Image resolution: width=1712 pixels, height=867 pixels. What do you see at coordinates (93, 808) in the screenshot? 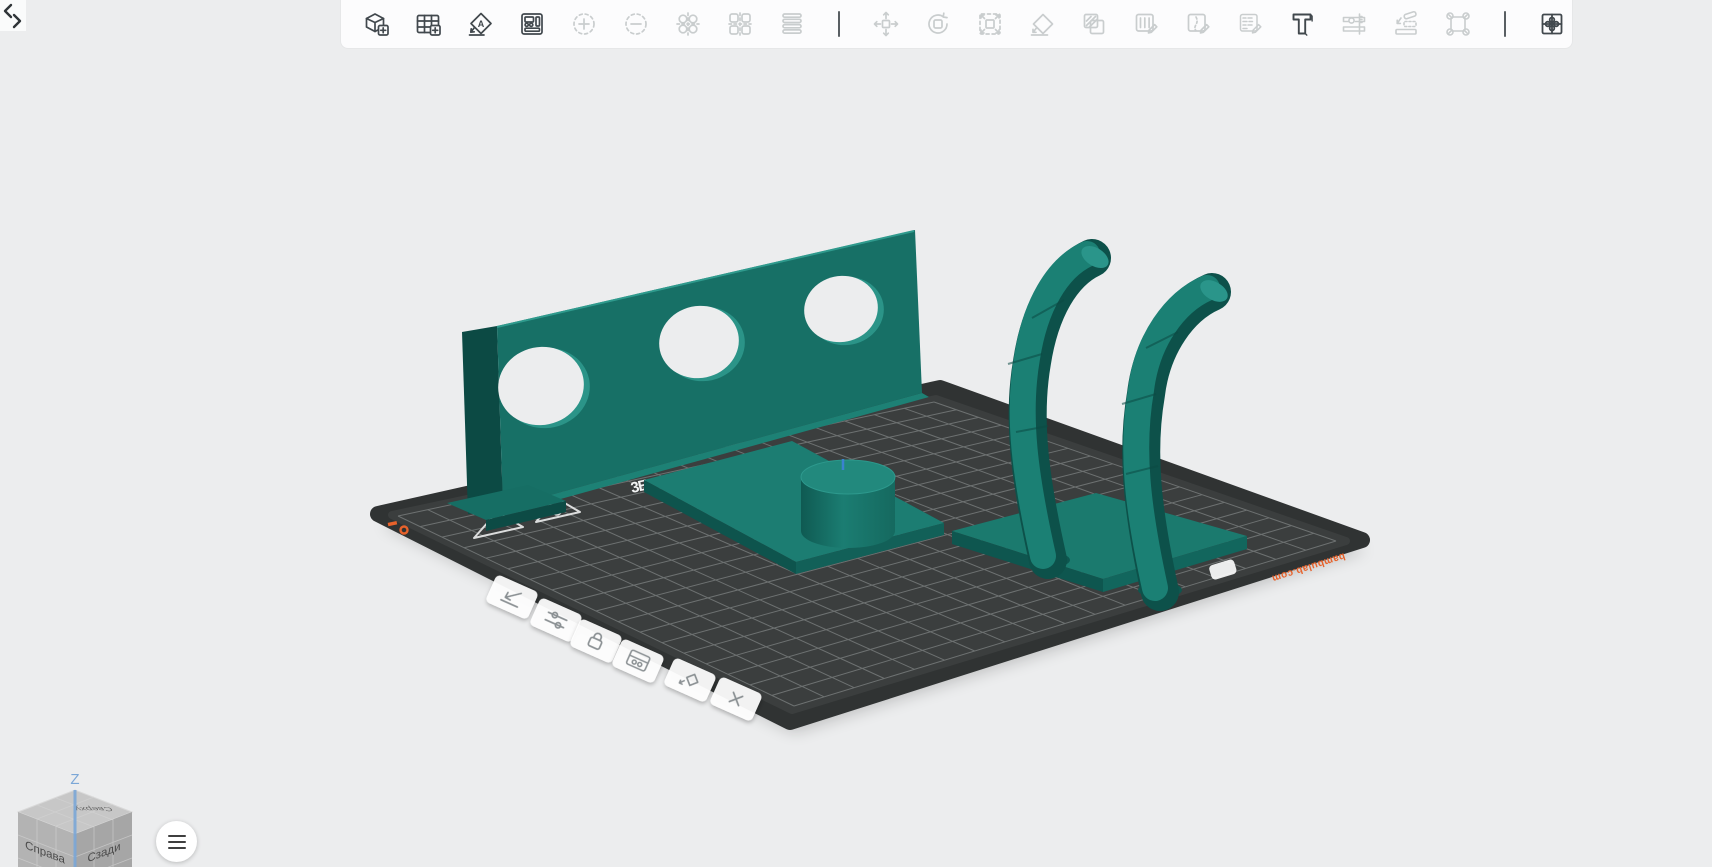
I see `cube-label-top: Сверху` at bounding box center [93, 808].